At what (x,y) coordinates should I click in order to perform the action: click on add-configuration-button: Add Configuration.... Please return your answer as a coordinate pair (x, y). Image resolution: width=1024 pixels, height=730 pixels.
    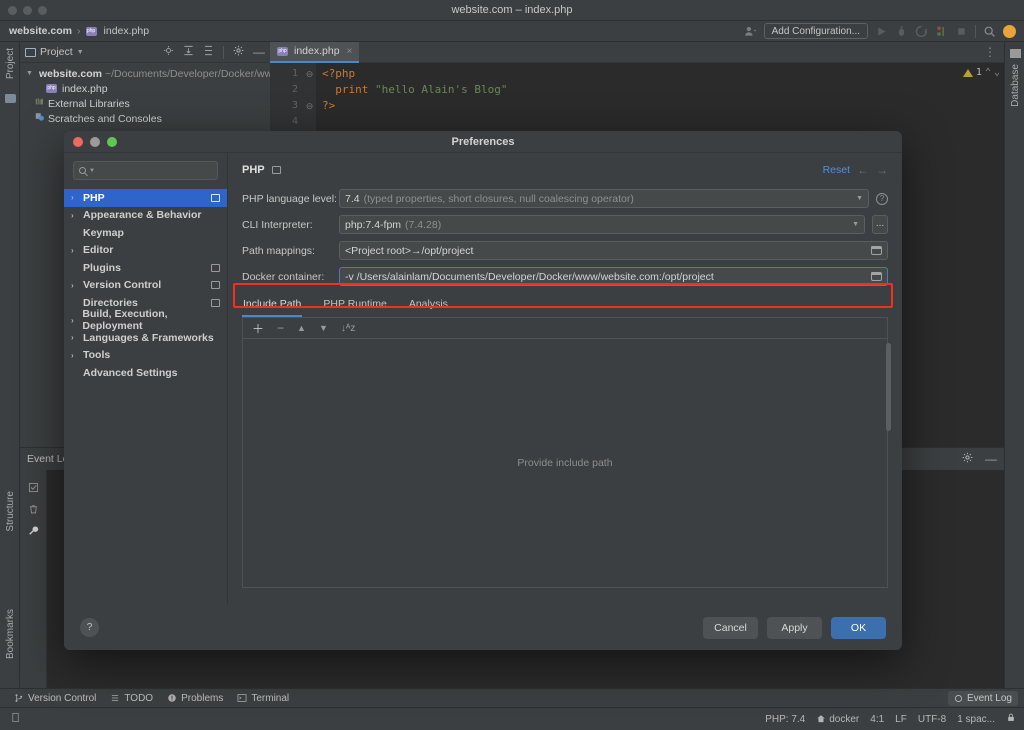
    Looking at the image, I should click on (815, 31).